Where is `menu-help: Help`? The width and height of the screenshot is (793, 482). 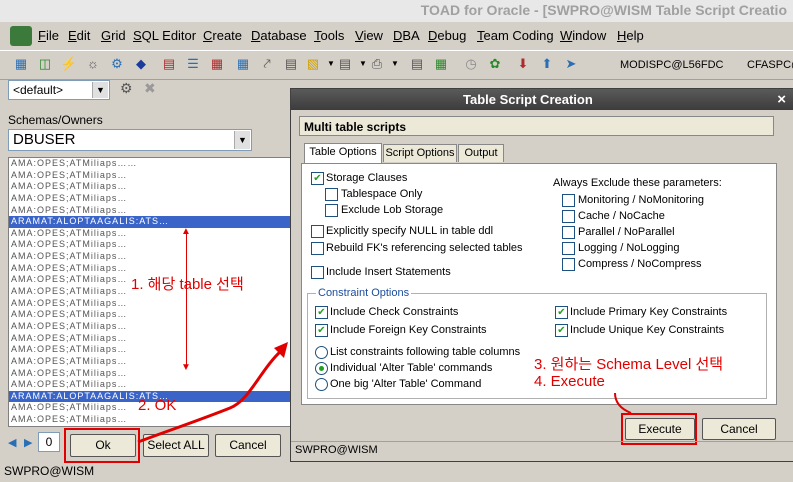 menu-help: Help is located at coordinates (630, 35).